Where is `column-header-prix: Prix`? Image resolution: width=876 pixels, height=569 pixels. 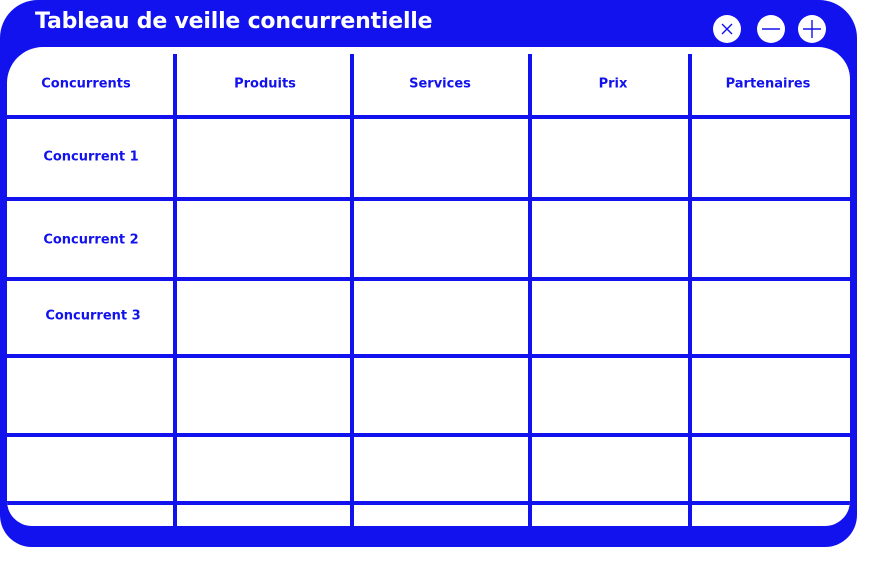 column-header-prix: Prix is located at coordinates (613, 84).